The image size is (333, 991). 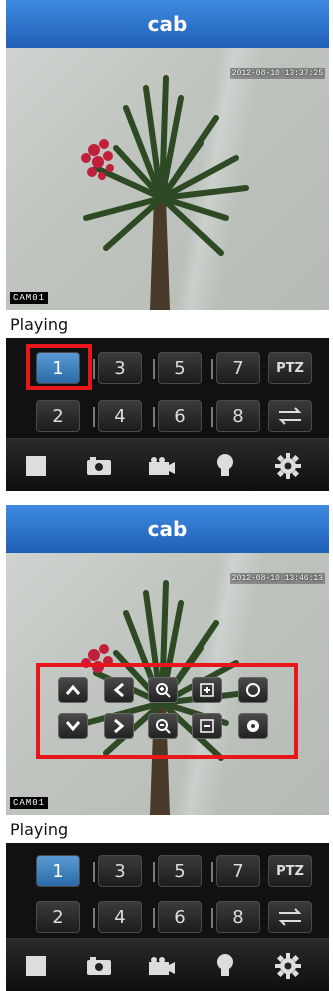 I want to click on left-icon, so click(x=118, y=690).